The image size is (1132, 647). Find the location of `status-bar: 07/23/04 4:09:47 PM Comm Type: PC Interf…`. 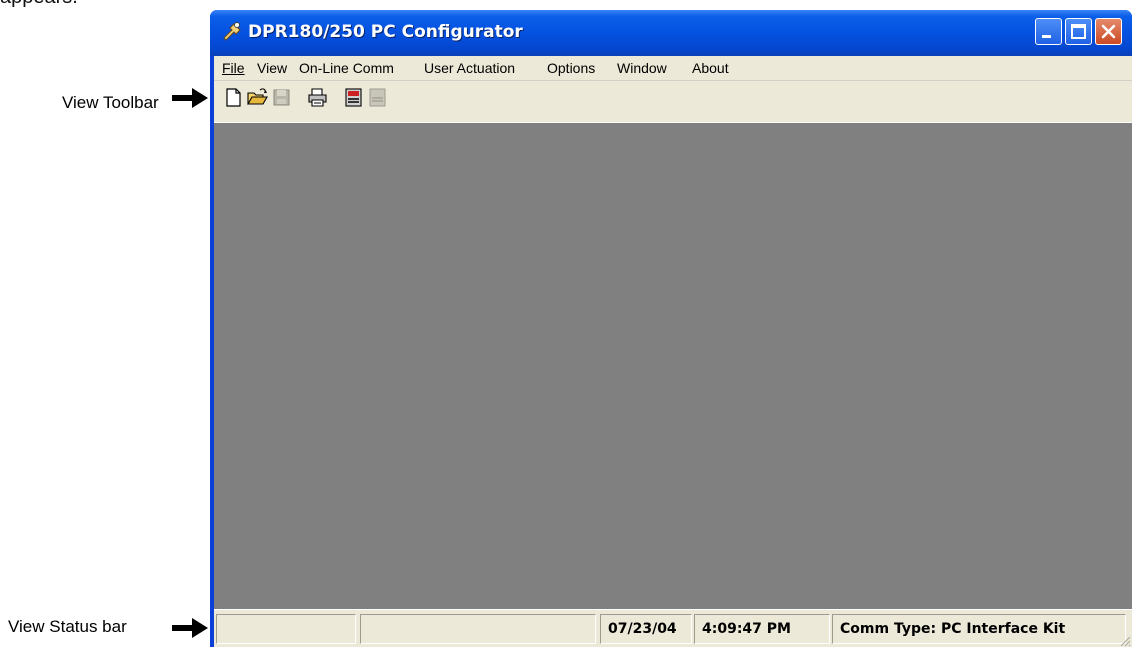

status-bar: 07/23/04 4:09:47 PM Comm Type: PC Interf… is located at coordinates (673, 628).